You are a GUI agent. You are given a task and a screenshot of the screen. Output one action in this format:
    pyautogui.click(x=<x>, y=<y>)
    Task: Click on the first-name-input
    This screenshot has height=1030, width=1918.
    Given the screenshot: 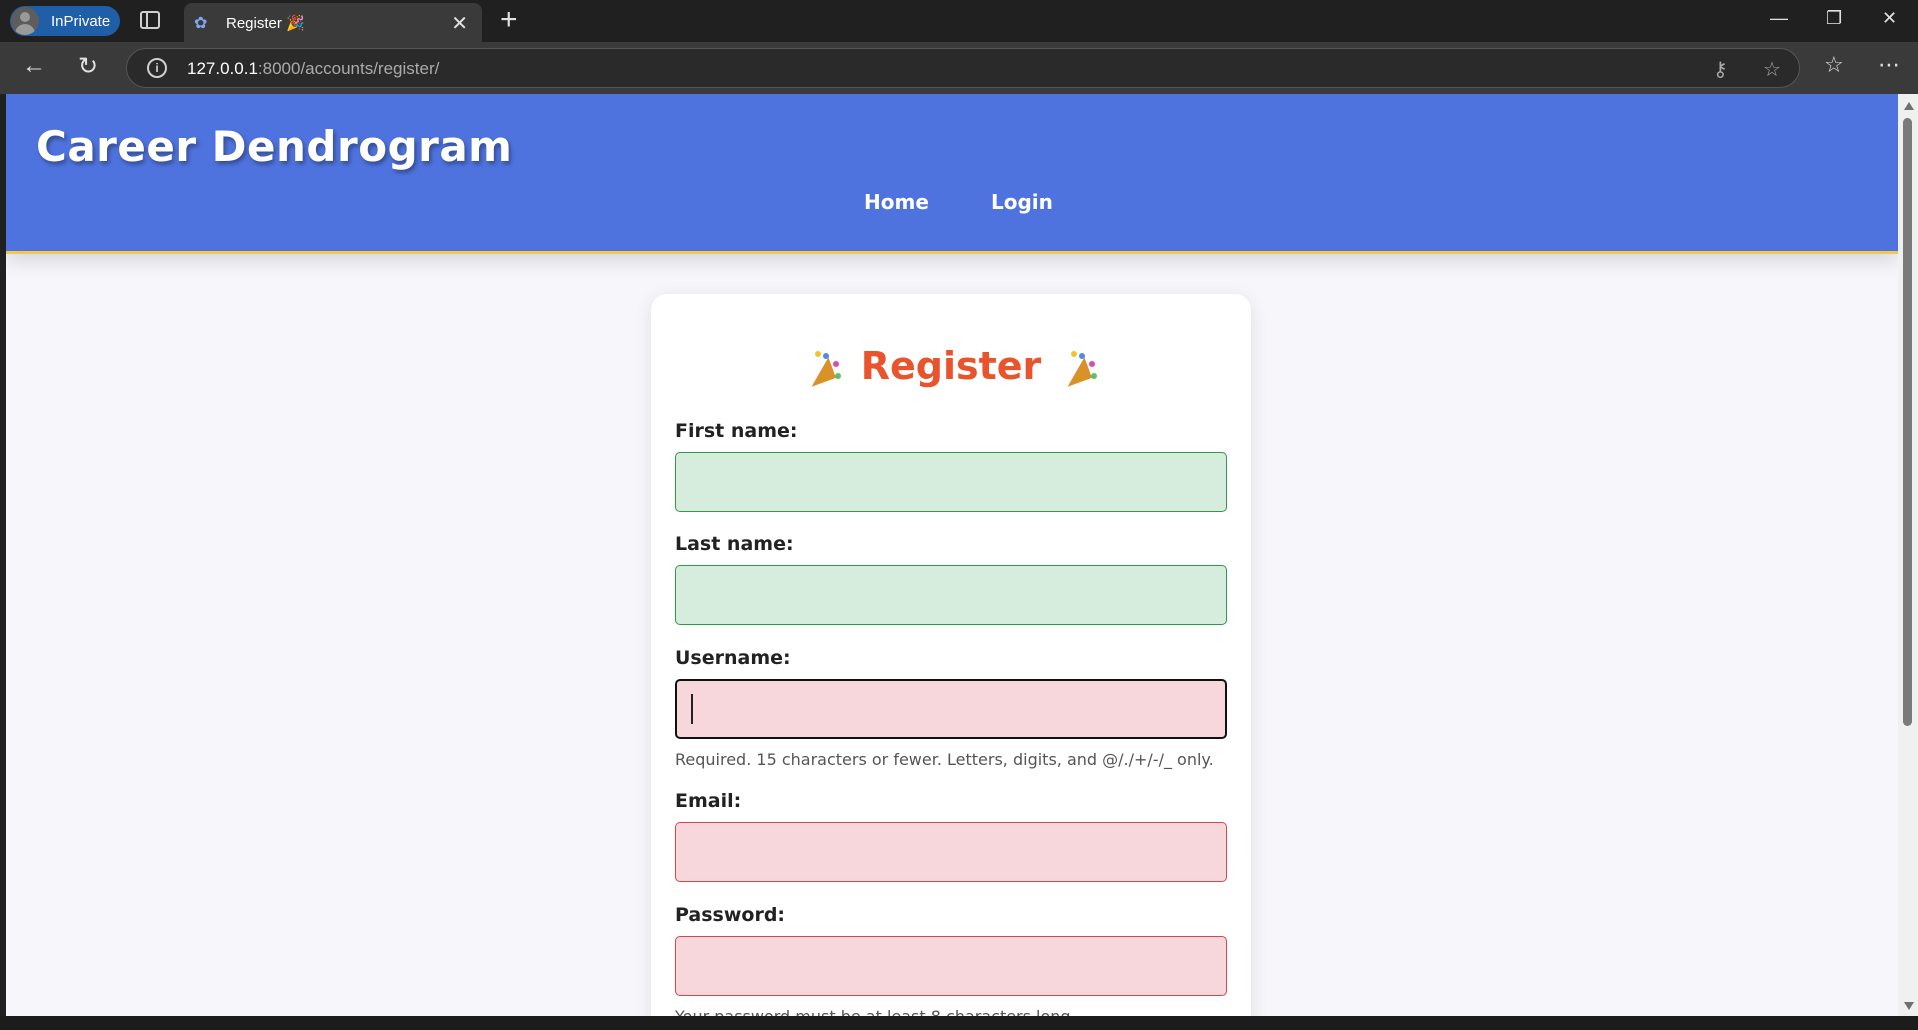 What is the action you would take?
    pyautogui.click(x=951, y=482)
    